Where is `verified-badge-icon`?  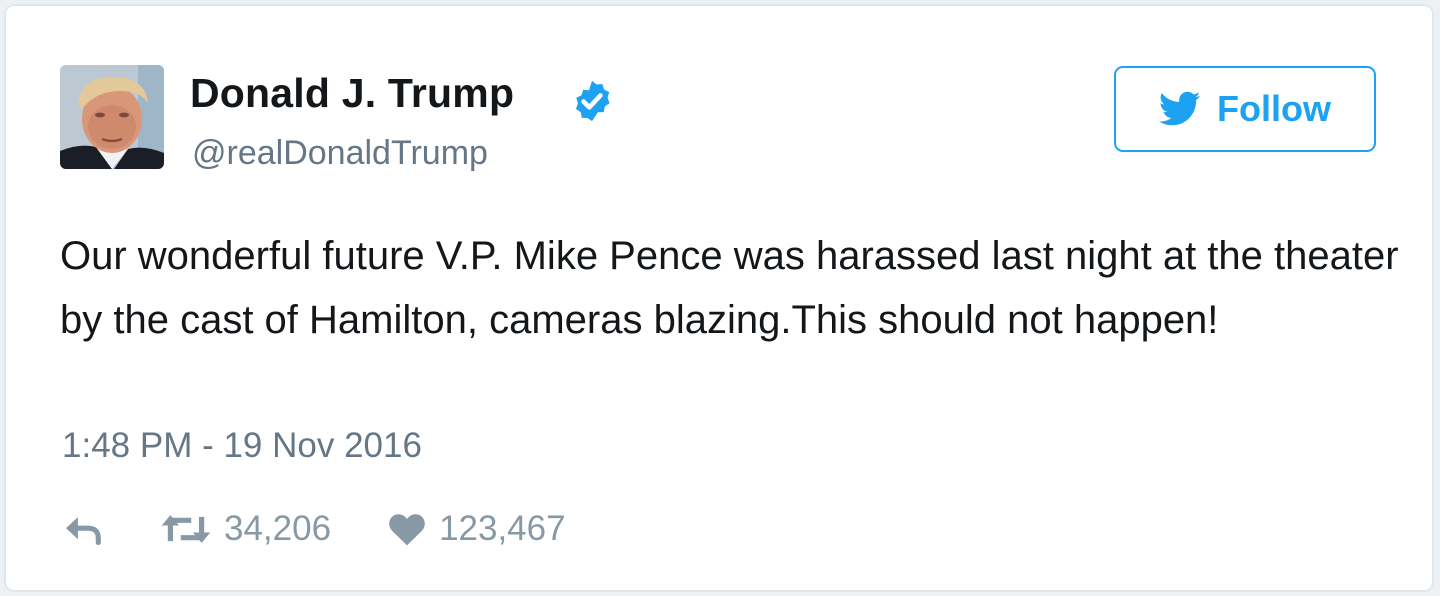 verified-badge-icon is located at coordinates (592, 101).